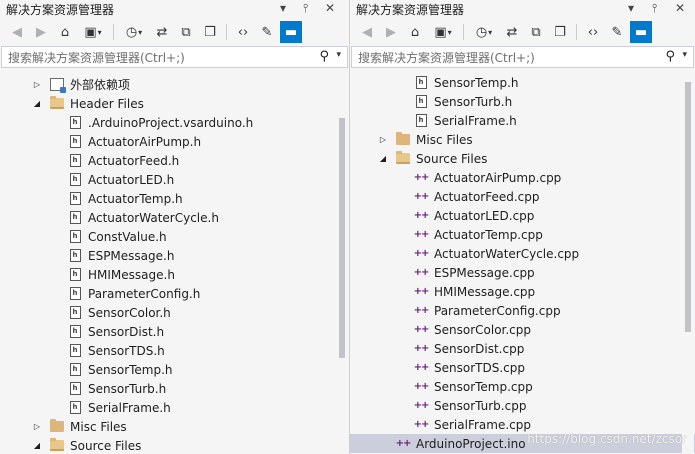  I want to click on tree-item: h ActuatorWaterCycle.h, so click(174, 217).